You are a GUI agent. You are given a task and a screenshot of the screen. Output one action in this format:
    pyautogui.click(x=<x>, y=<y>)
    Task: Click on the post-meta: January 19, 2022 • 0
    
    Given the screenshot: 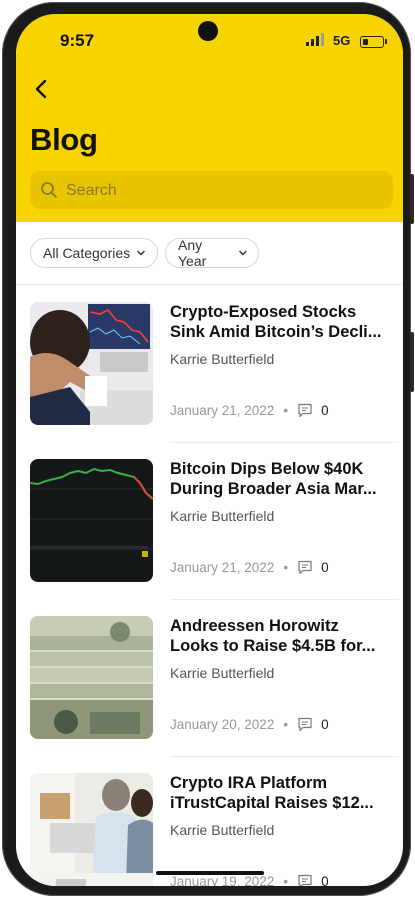 What is the action you would take?
    pyautogui.click(x=249, y=880)
    